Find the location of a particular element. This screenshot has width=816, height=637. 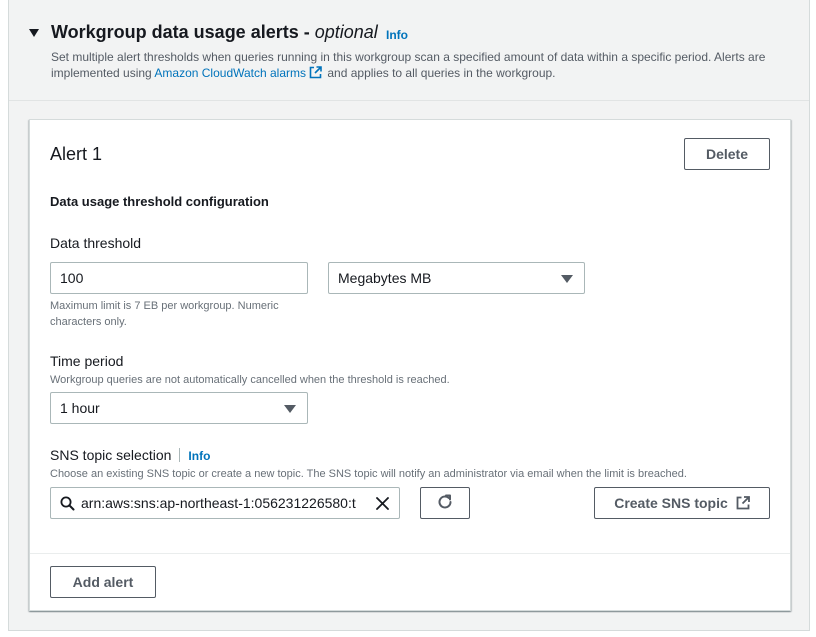

sns-info-link: Info is located at coordinates (199, 456).